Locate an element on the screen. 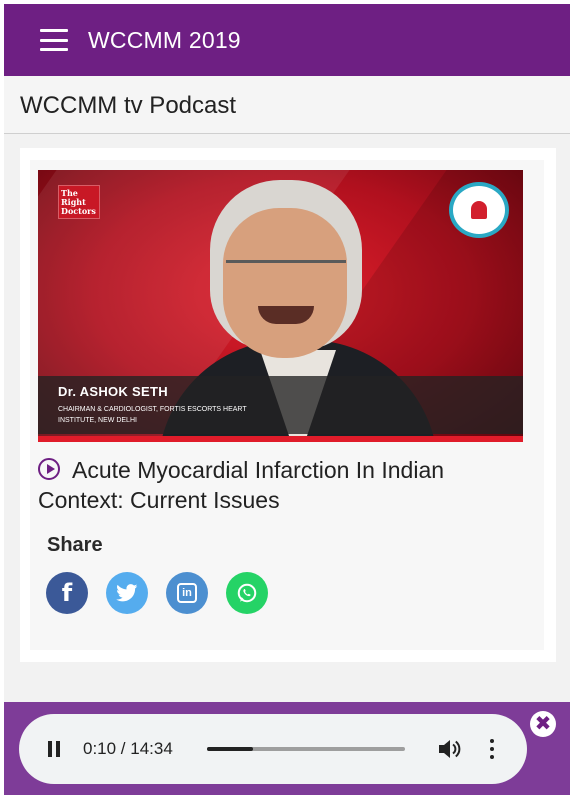  twitter-share-button is located at coordinates (127, 593).